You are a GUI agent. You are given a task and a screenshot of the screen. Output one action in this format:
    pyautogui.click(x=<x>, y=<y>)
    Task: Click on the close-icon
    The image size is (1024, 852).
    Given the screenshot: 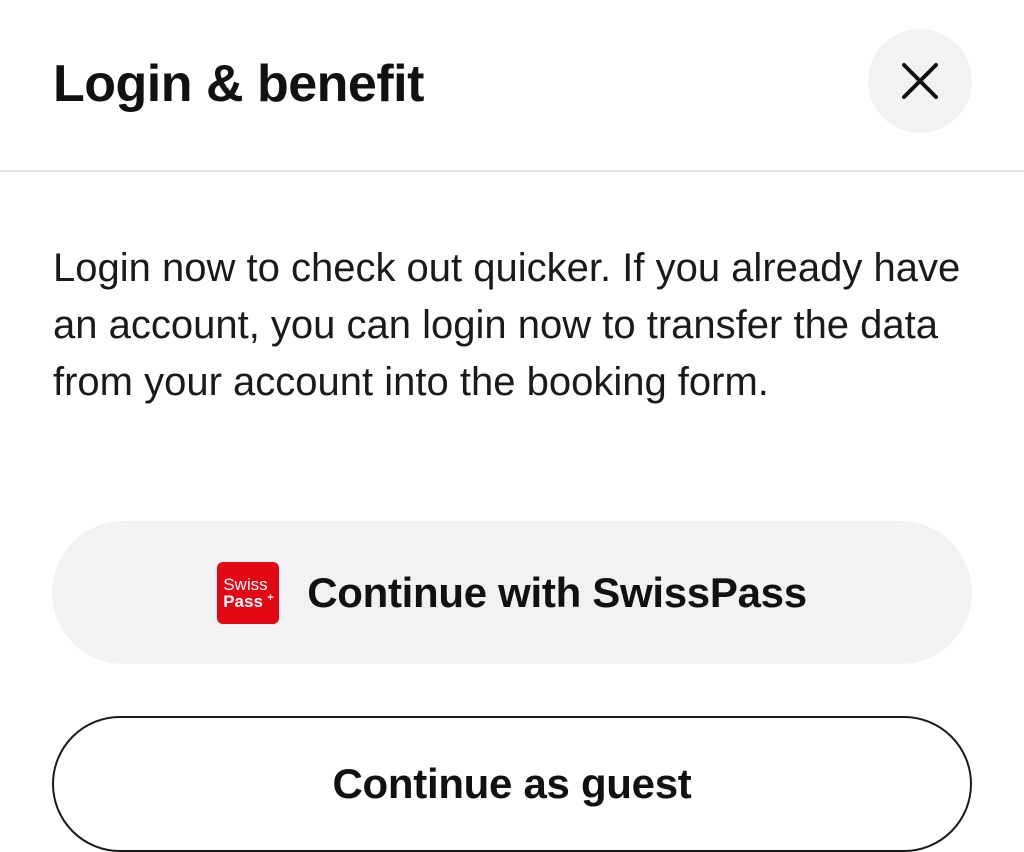 What is the action you would take?
    pyautogui.click(x=920, y=81)
    